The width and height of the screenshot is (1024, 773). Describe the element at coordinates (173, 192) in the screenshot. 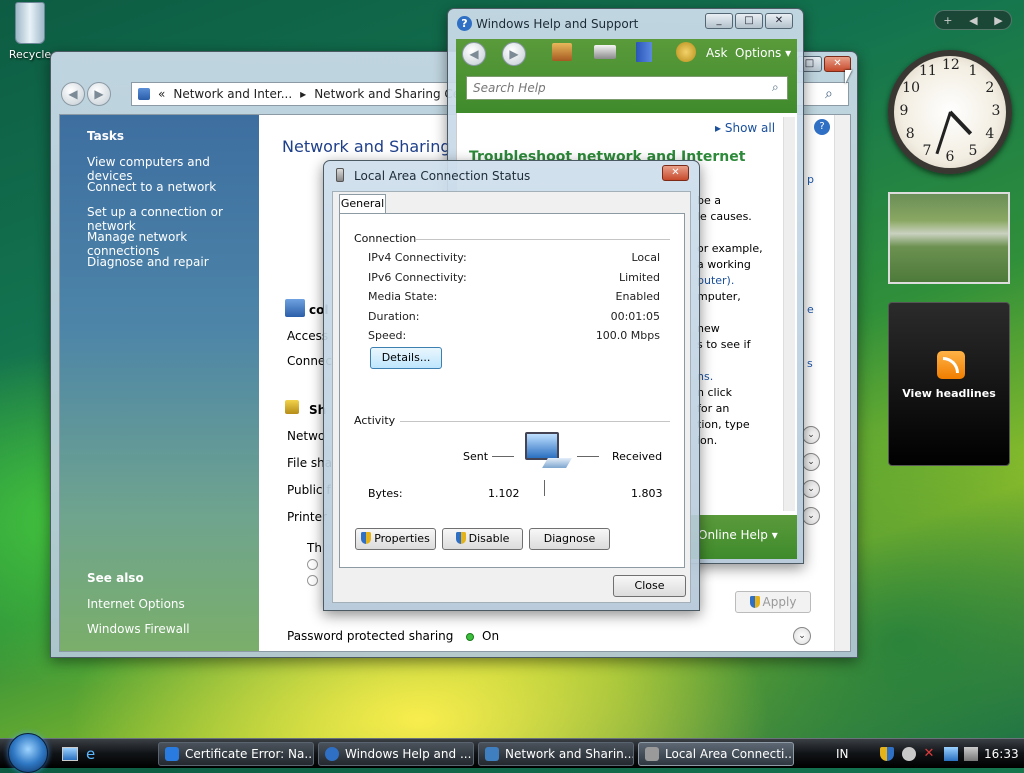

I see `task-connect-network: Connect to a network` at that location.